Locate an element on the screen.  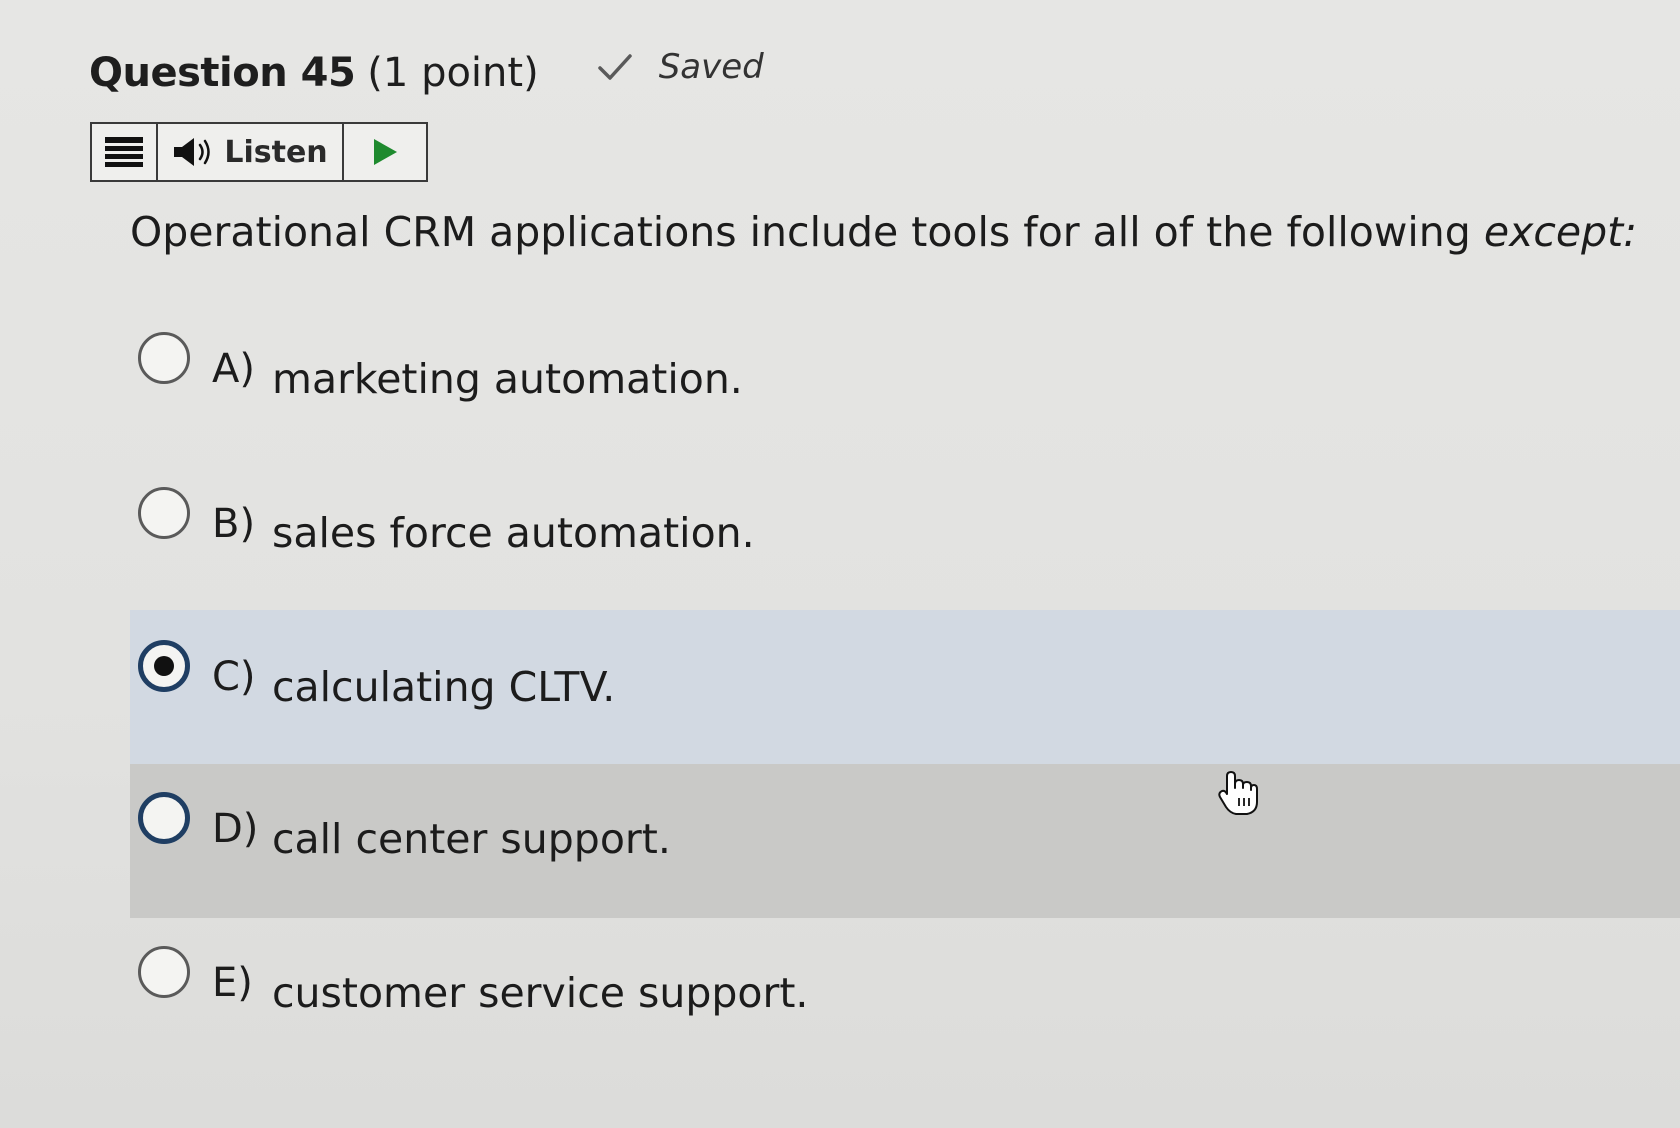
speaker-icon is located at coordinates (192, 152).